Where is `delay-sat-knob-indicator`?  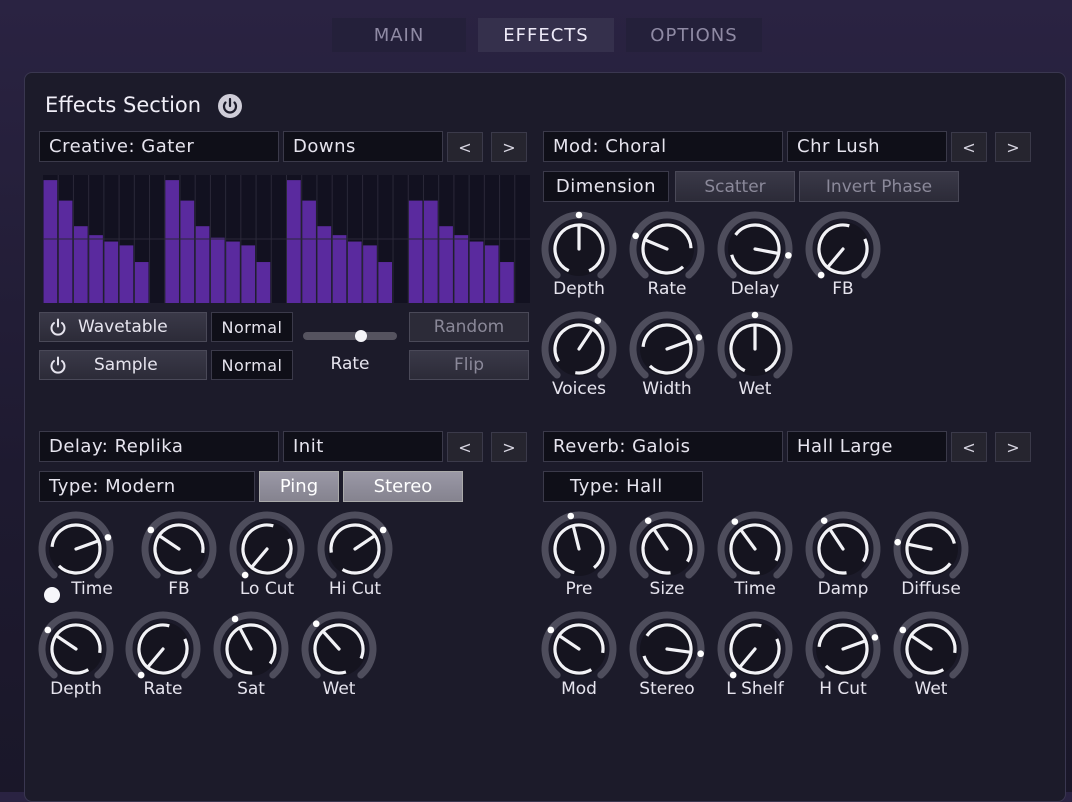 delay-sat-knob-indicator is located at coordinates (235, 619).